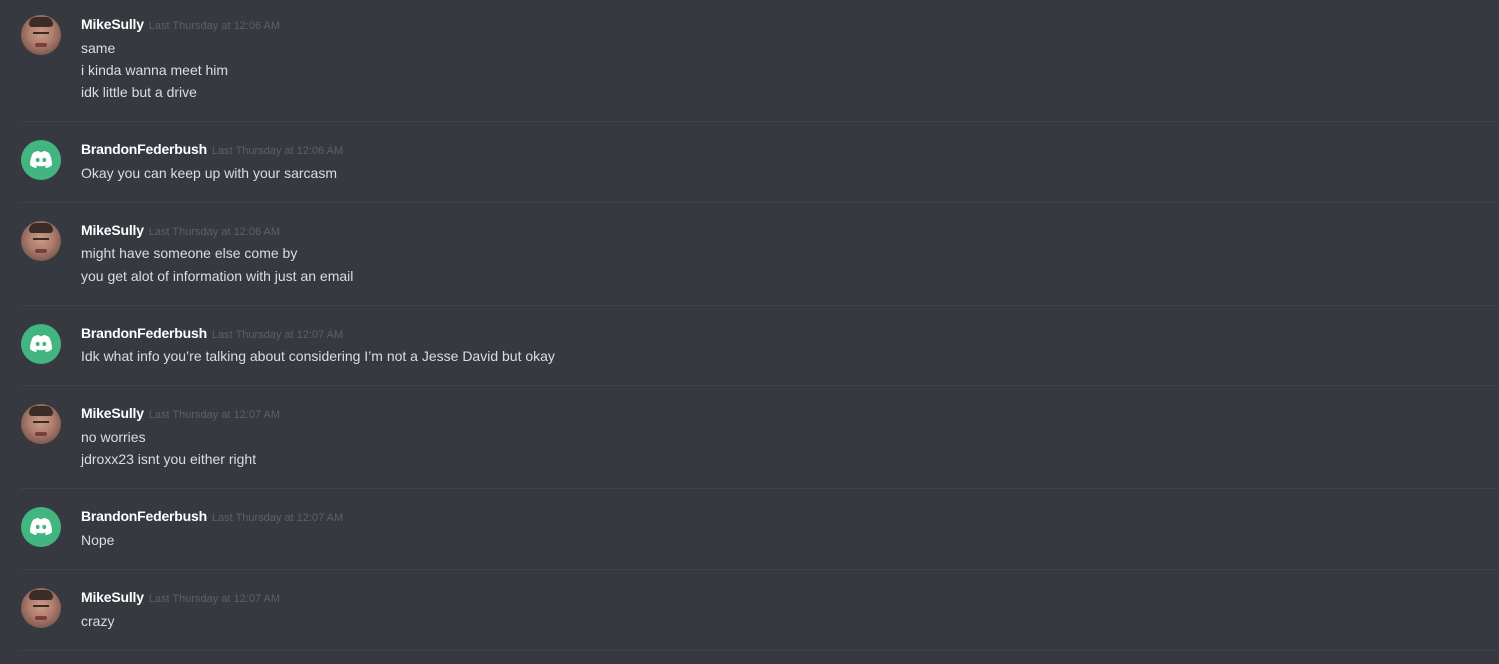 The height and width of the screenshot is (664, 1499). Describe the element at coordinates (209, 173) in the screenshot. I see `message-text: Okay you can keep up with your sarcasm` at that location.